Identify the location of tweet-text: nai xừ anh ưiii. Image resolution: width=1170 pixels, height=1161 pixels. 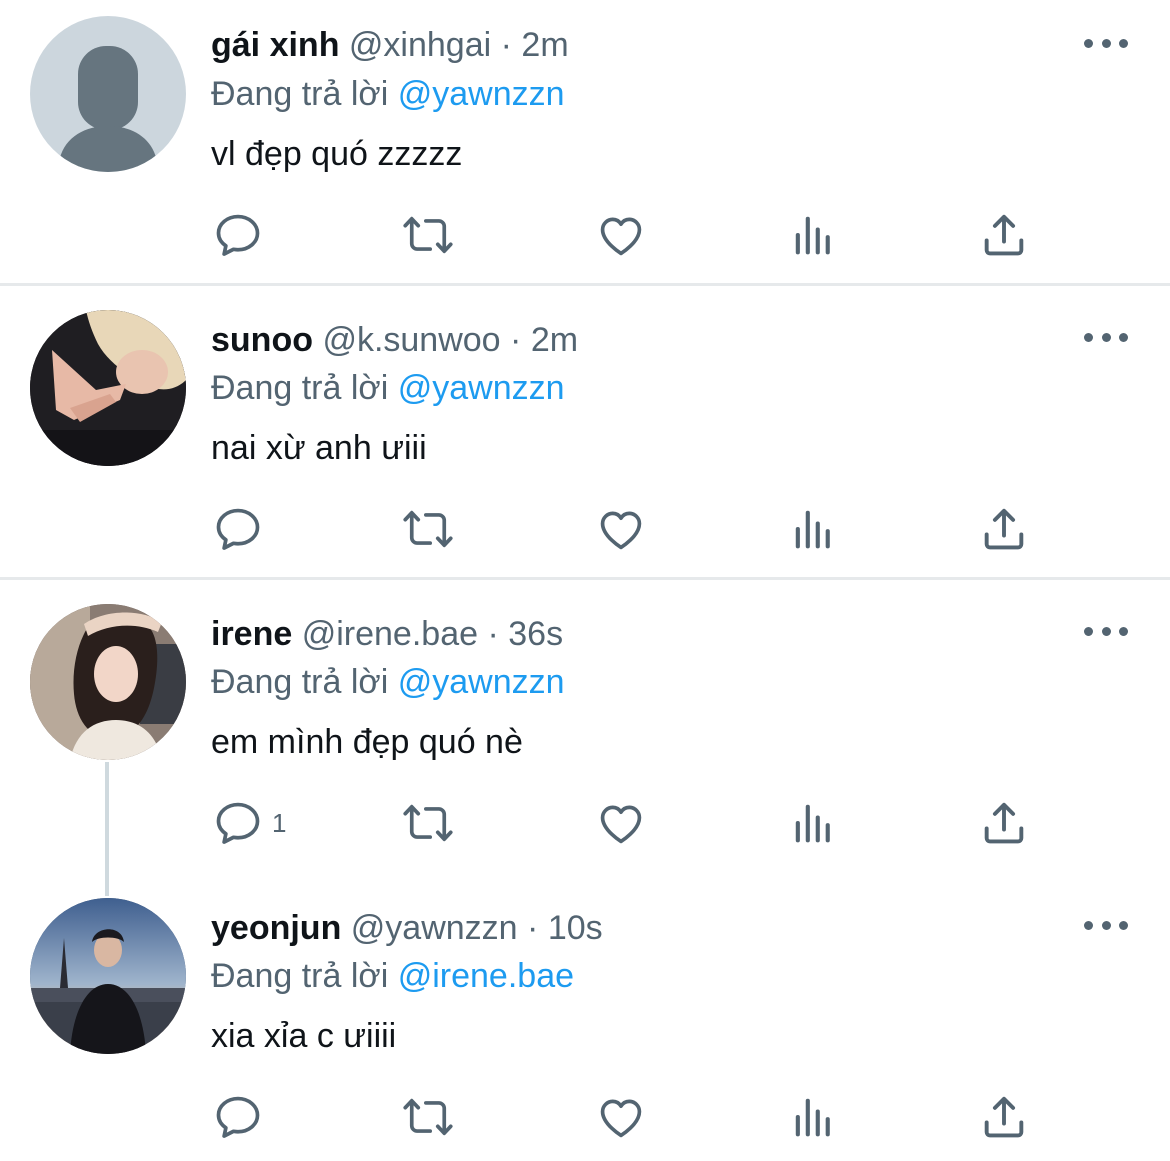
(319, 448).